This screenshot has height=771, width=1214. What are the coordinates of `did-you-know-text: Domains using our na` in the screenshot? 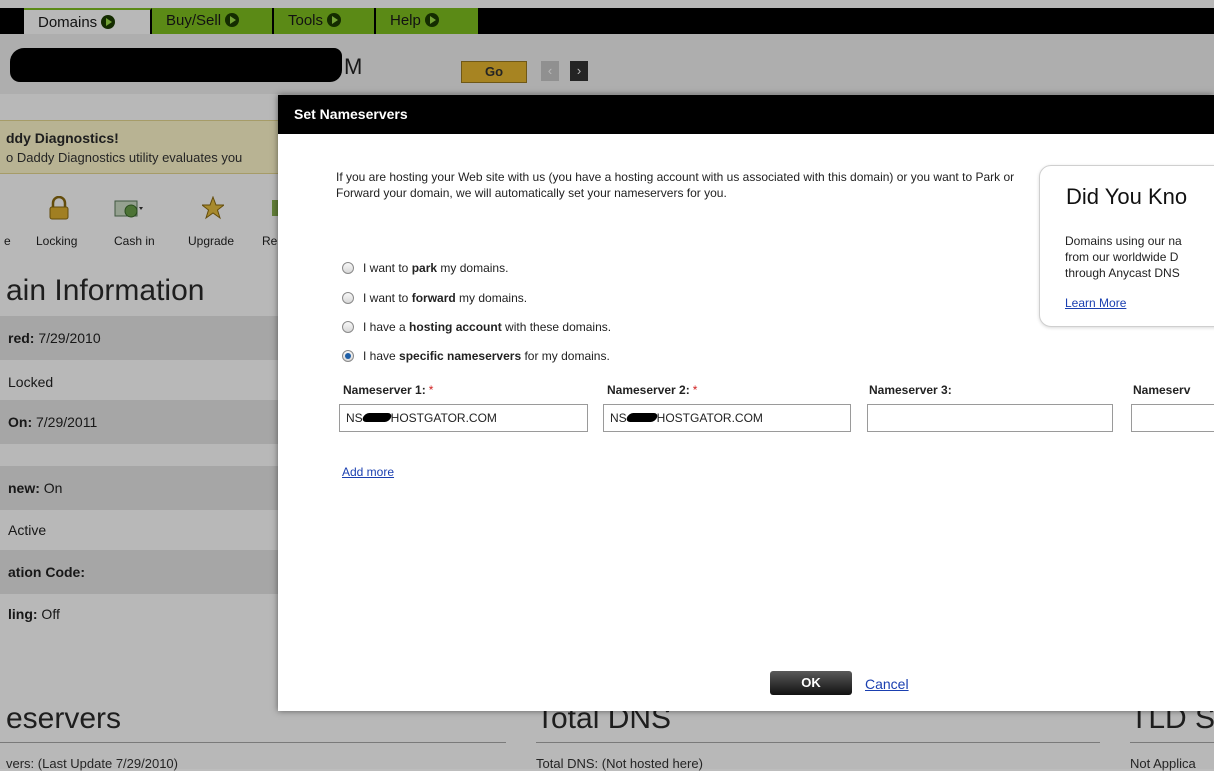 It's located at (1123, 241).